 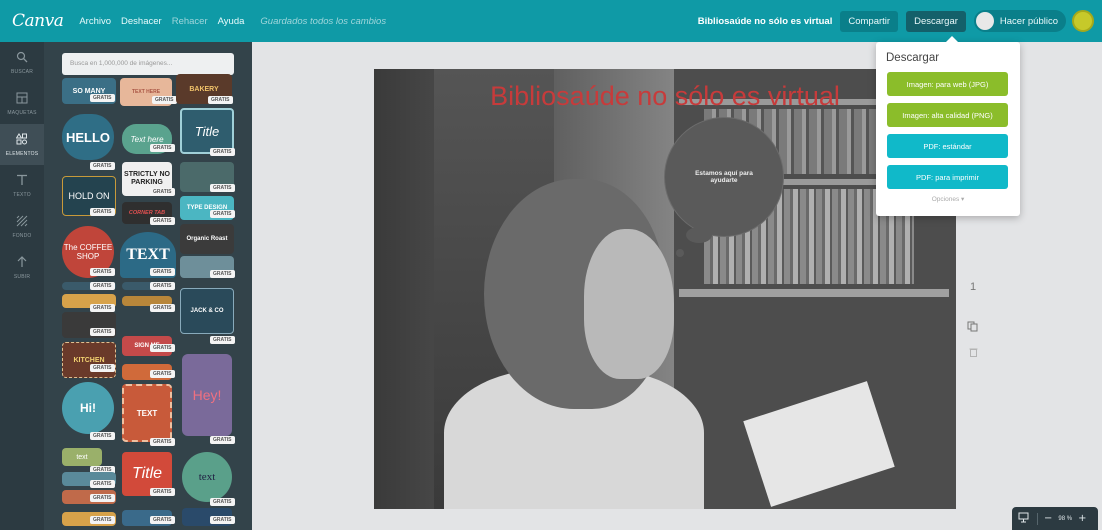 What do you see at coordinates (699, 235) in the screenshot?
I see `speech-bubble-tail` at bounding box center [699, 235].